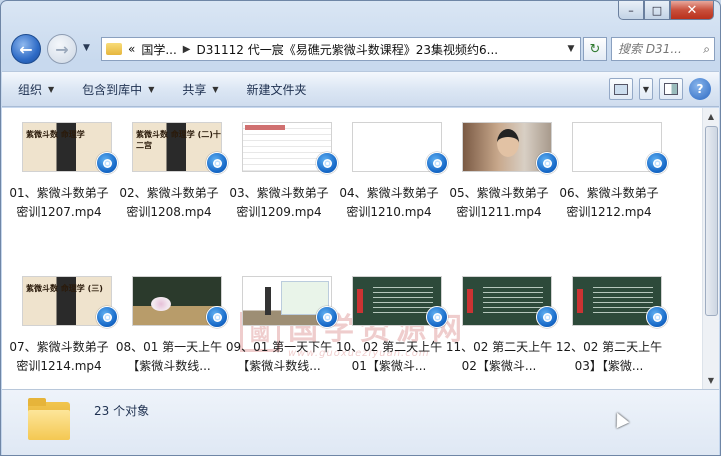 The image size is (721, 456). I want to click on file-name: 07、紫微斗数弟子密训1214.mp4, so click(59, 356).